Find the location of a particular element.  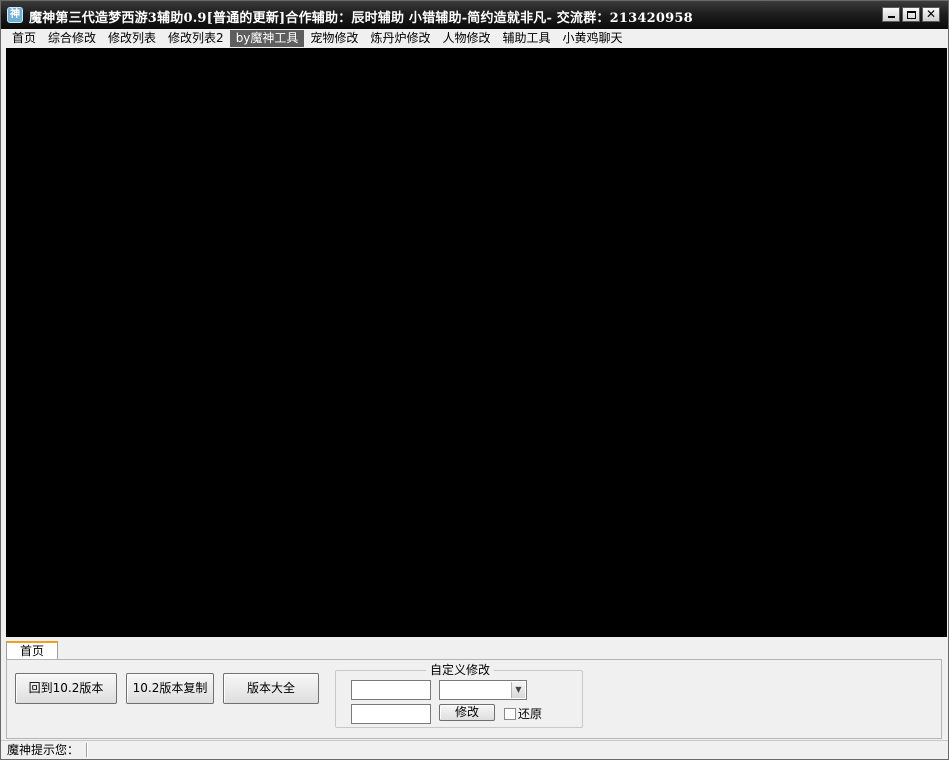

back-to-10-2-button: 回到10.2版本 is located at coordinates (66, 688).